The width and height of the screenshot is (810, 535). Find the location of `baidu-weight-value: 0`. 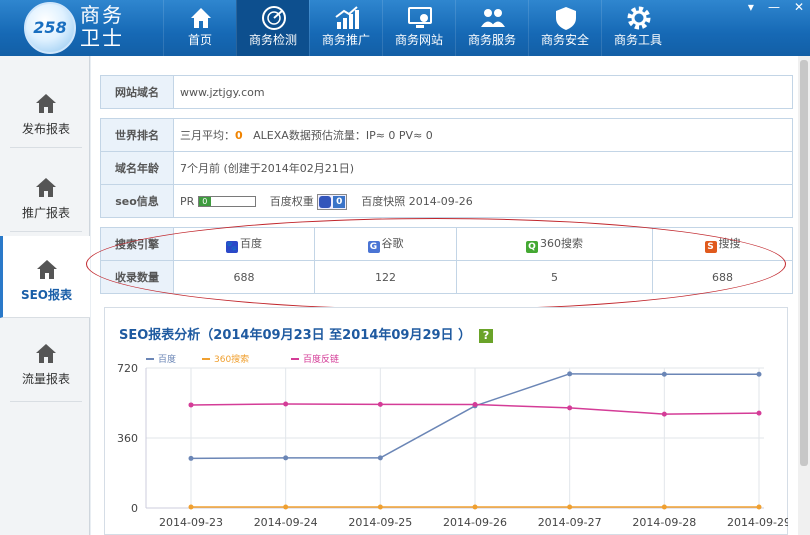

baidu-weight-value: 0 is located at coordinates (339, 201).